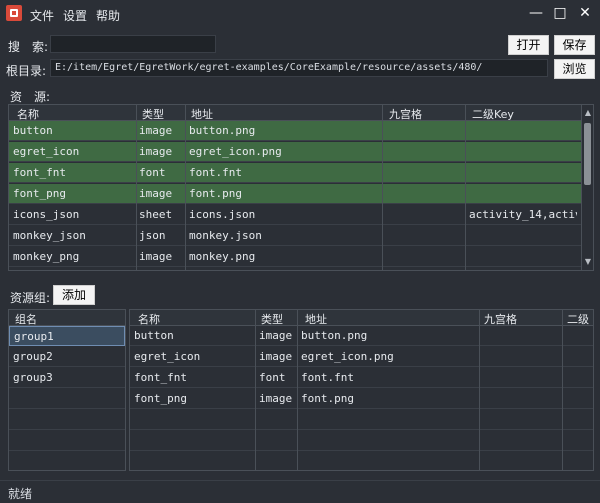 The width and height of the screenshot is (600, 503). Describe the element at coordinates (67, 357) in the screenshot. I see `list-item: group2` at that location.